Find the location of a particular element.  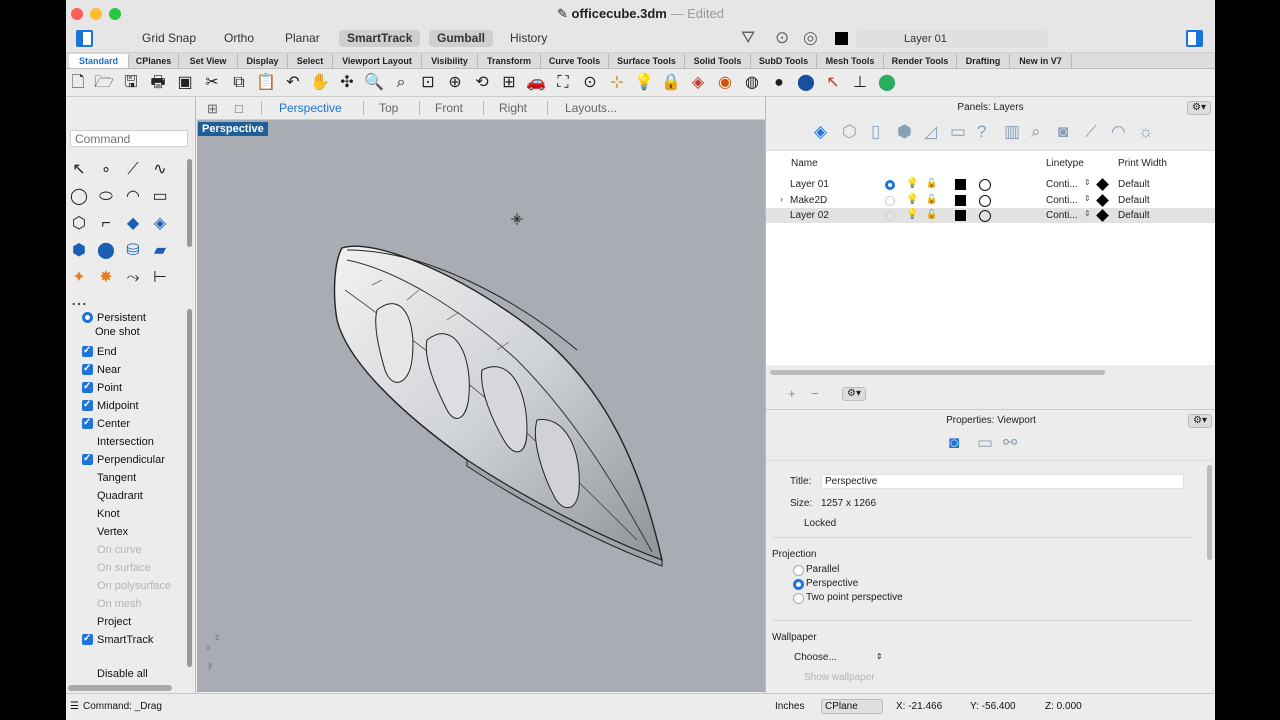

zoom-window-icon: ⌕ is located at coordinates (401, 83).